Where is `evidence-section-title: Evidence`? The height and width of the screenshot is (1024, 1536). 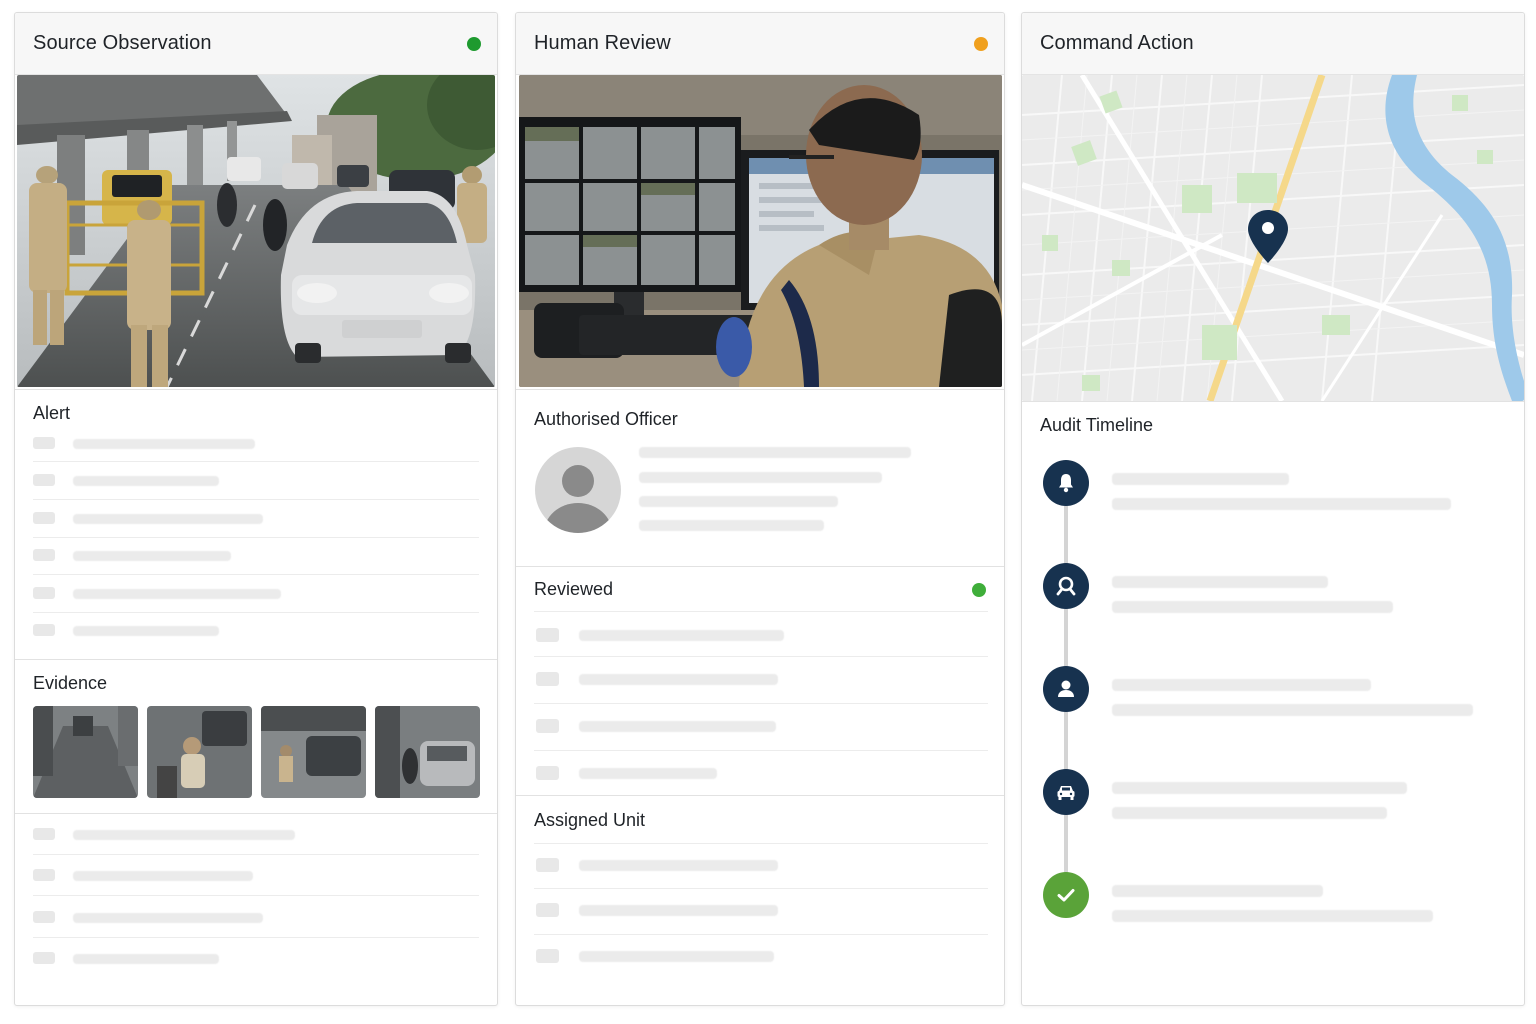 evidence-section-title: Evidence is located at coordinates (70, 683).